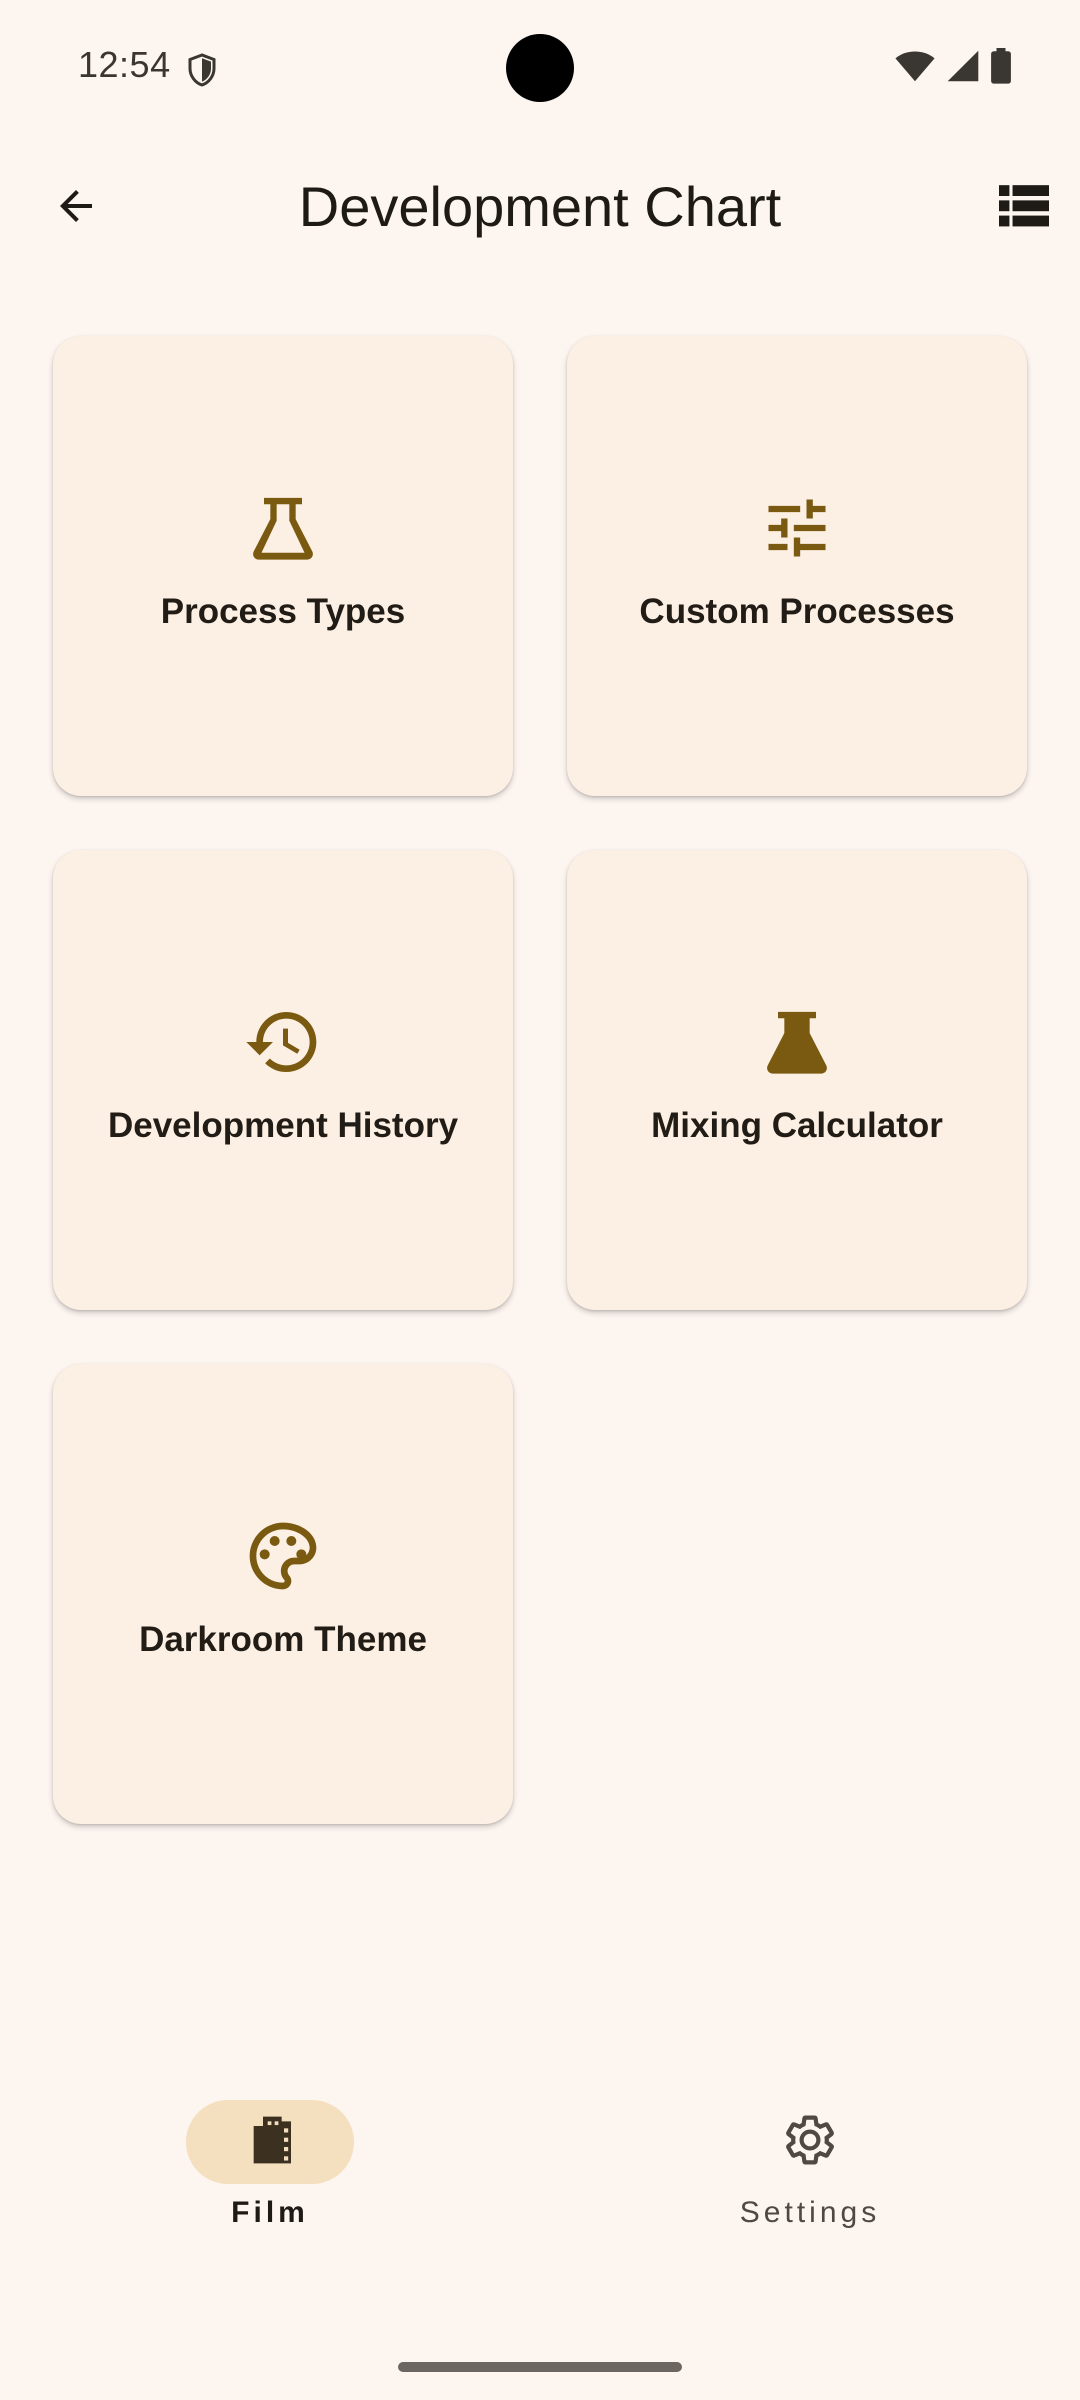  I want to click on nav-item-film: Film, so click(270, 2175).